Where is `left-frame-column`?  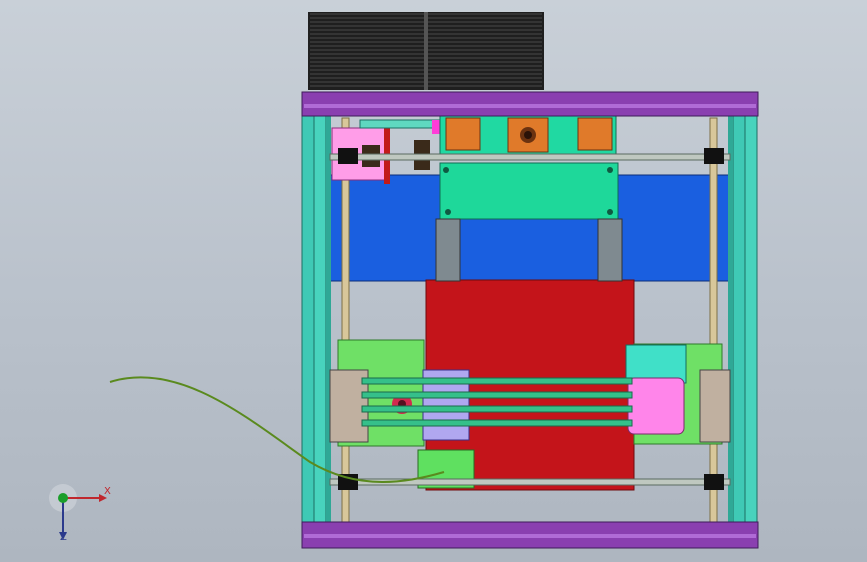 left-frame-column is located at coordinates (316, 318).